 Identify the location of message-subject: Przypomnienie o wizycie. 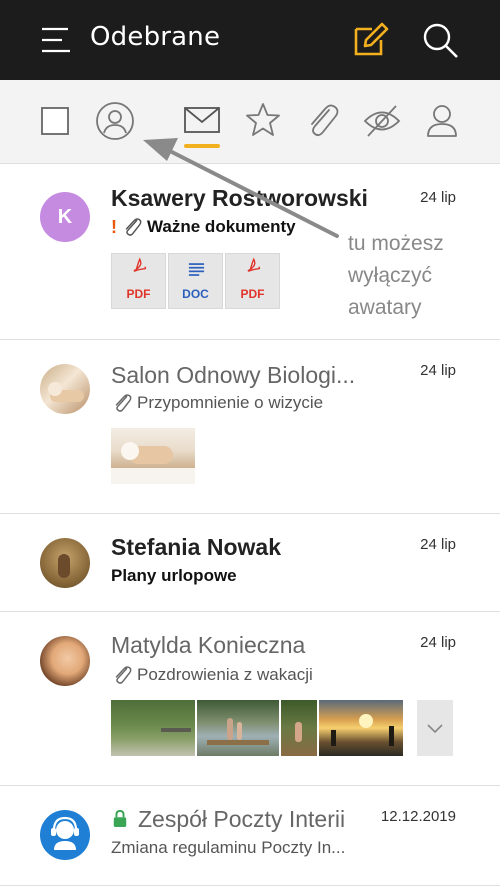
(217, 403).